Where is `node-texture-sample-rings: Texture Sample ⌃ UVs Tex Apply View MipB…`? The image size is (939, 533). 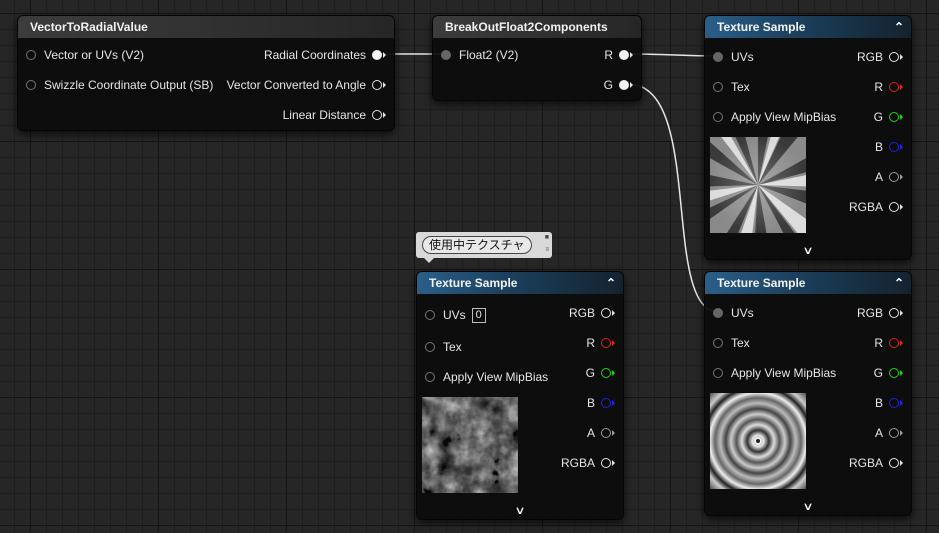
node-texture-sample-rings: Texture Sample ⌃ UVs Tex Apply View MipB… is located at coordinates (808, 393).